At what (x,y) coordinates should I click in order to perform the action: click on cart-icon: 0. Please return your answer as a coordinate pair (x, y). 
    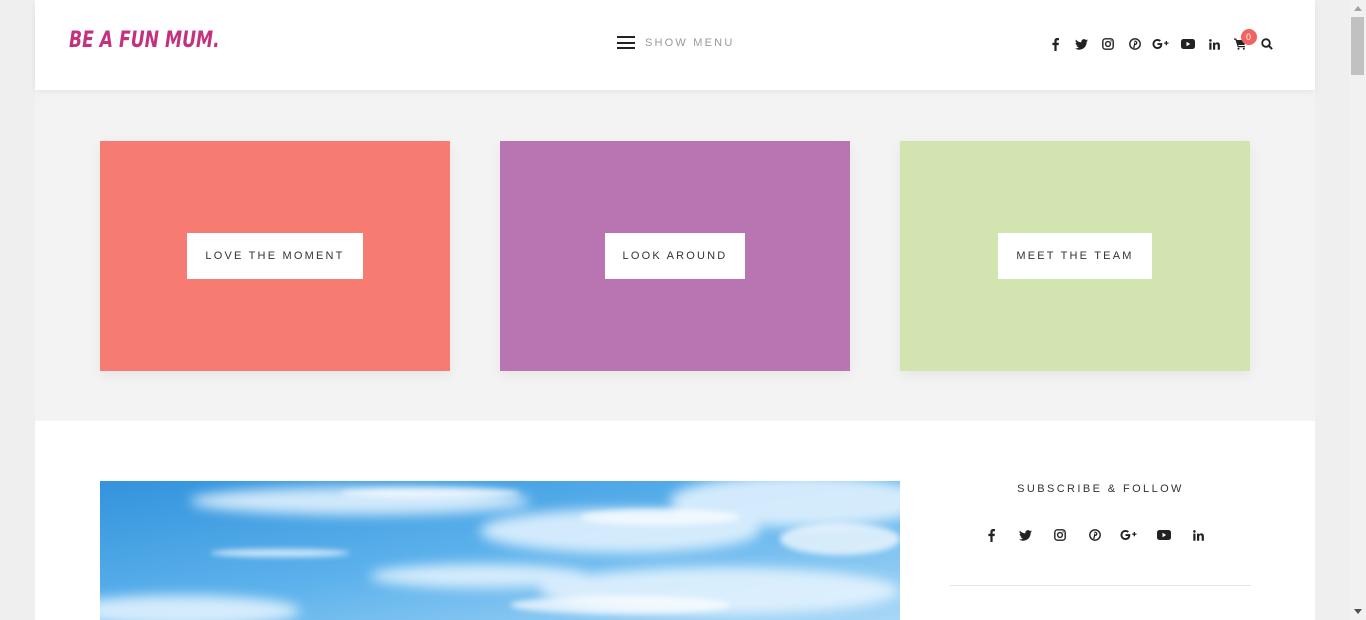
    Looking at the image, I should click on (1244, 41).